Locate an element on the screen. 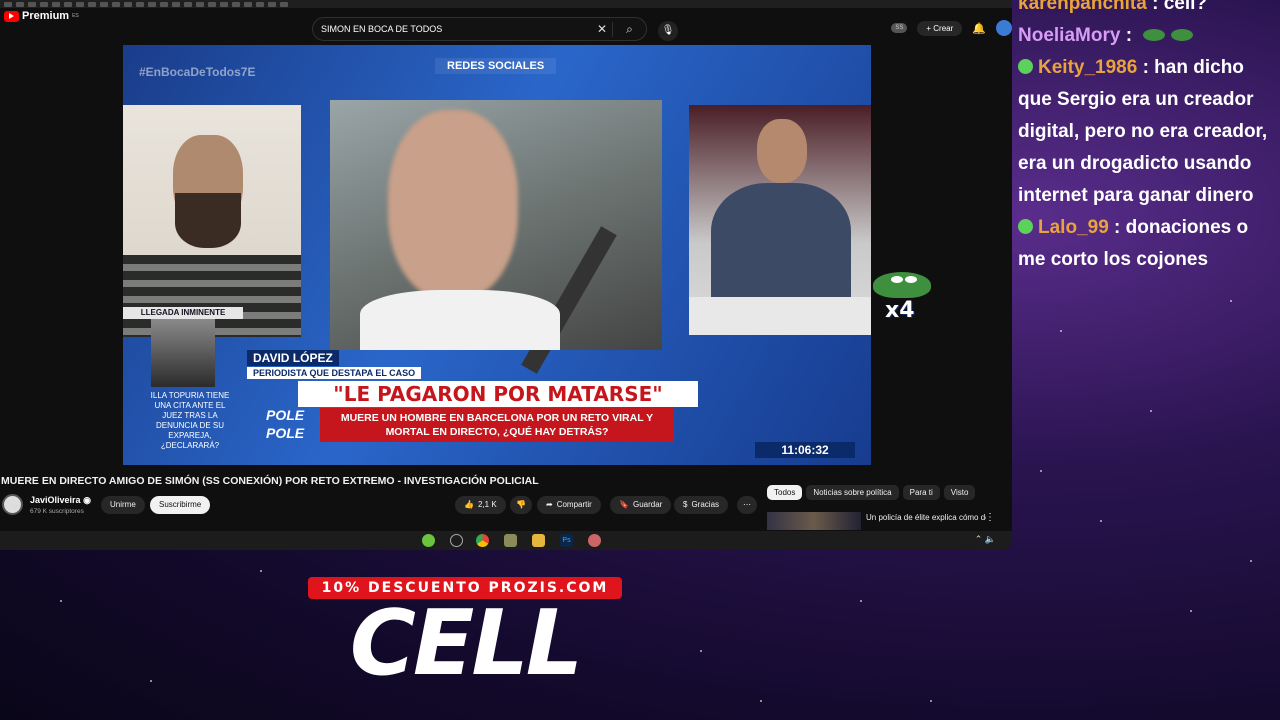  chip-todos: Todos is located at coordinates (785, 492).